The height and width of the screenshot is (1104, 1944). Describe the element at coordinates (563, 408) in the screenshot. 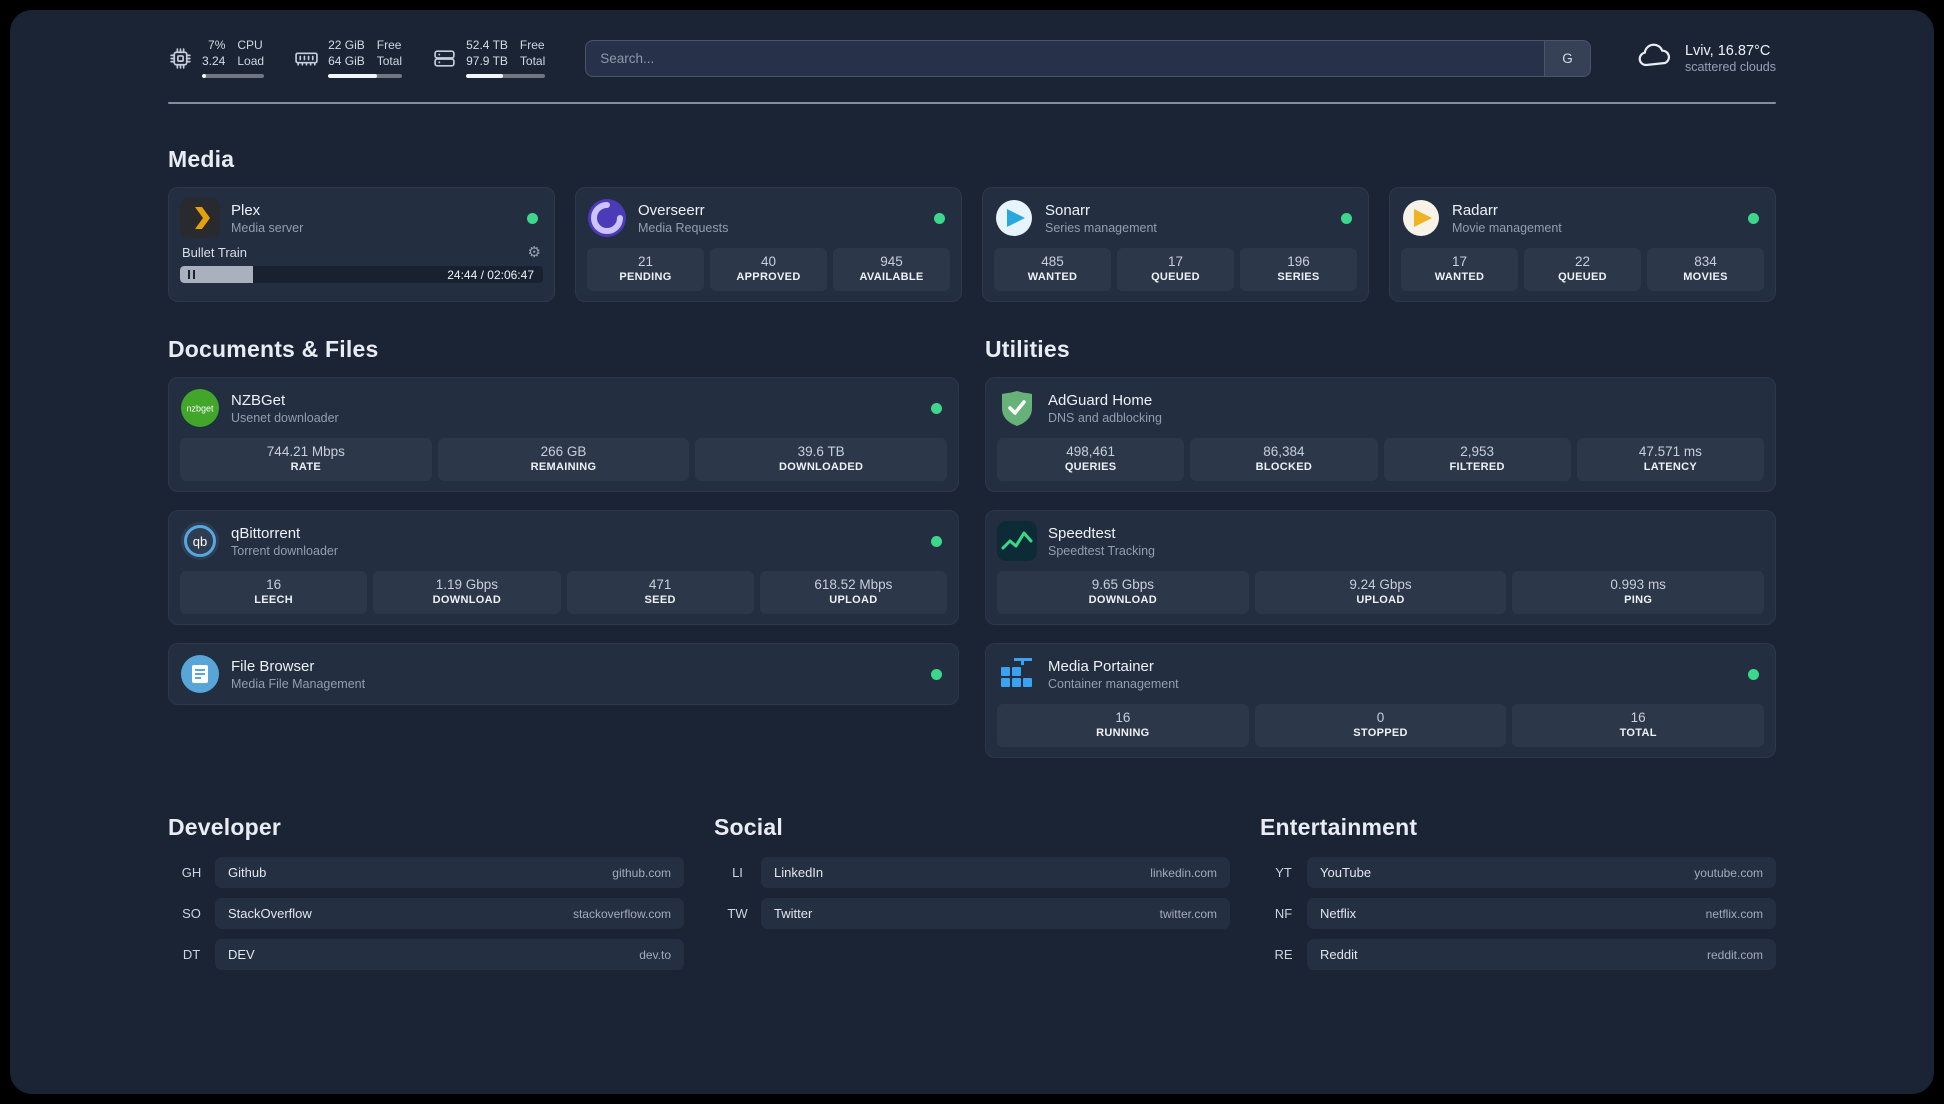

I see `service-header: nzbget NZBGet Usenet downloader` at that location.